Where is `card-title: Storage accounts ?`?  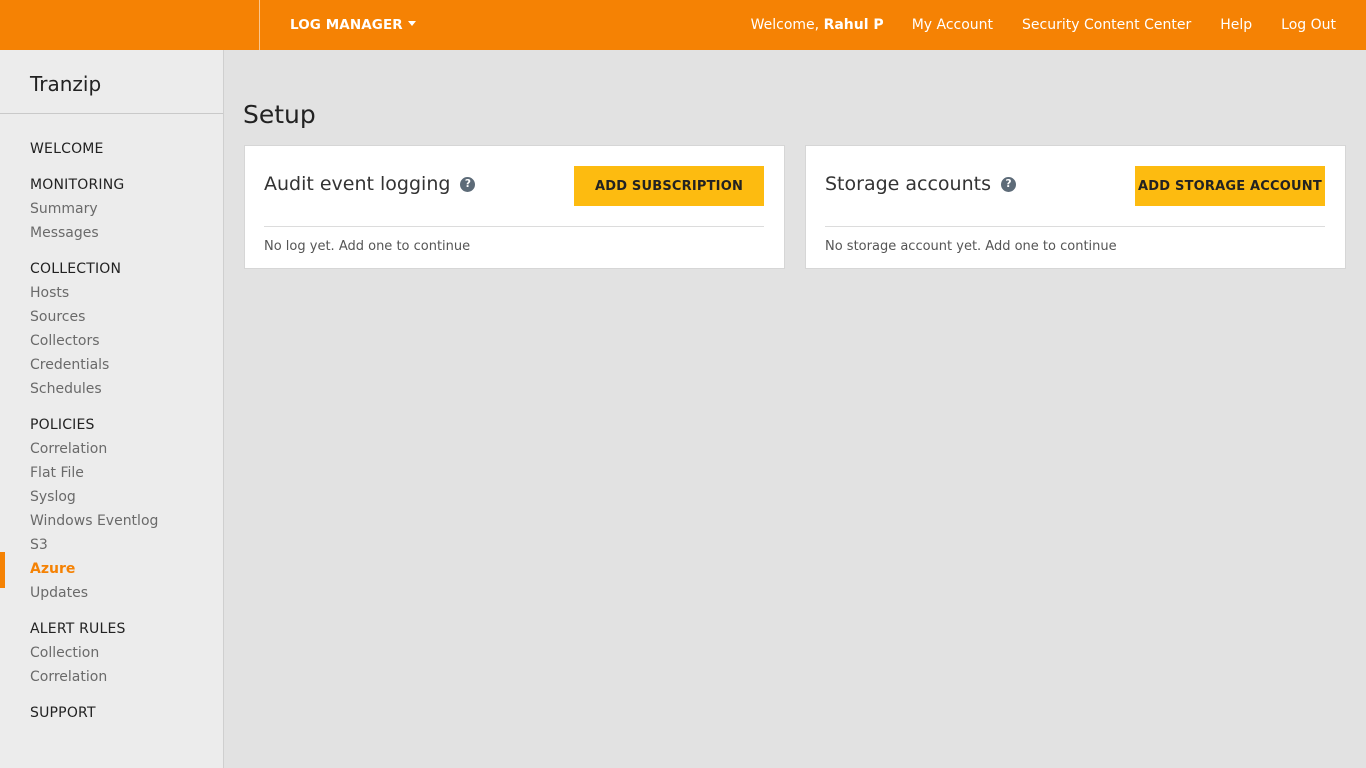 card-title: Storage accounts ? is located at coordinates (920, 184).